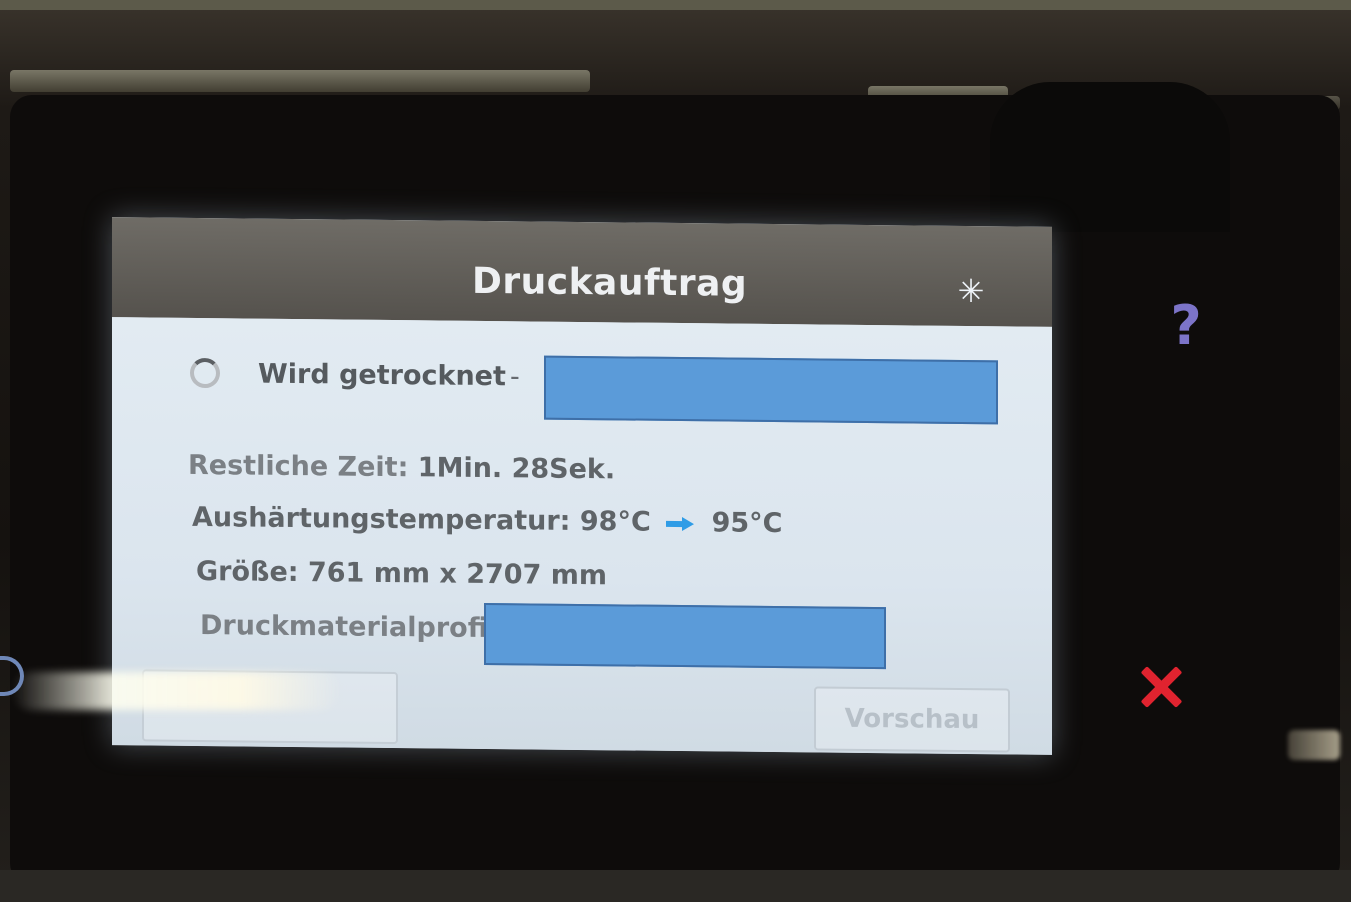 This screenshot has height=902, width=1351. I want to click on size-label: Größe:, so click(247, 572).